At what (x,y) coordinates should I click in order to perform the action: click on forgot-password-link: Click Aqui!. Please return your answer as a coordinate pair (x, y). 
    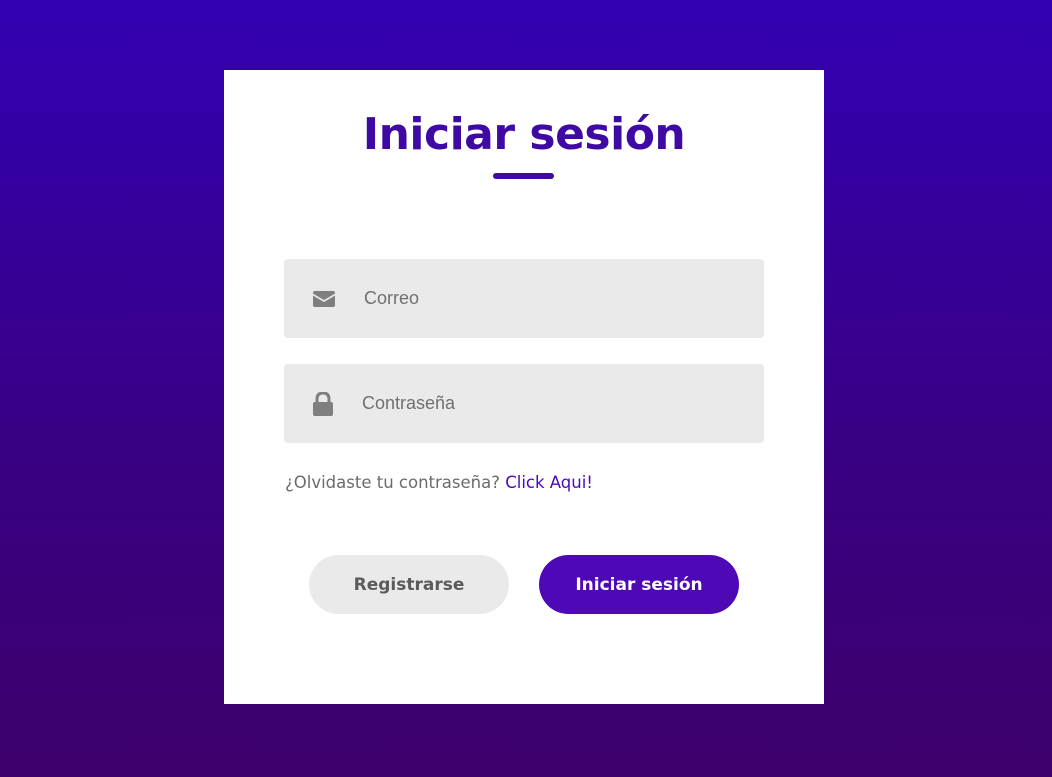
    Looking at the image, I should click on (549, 482).